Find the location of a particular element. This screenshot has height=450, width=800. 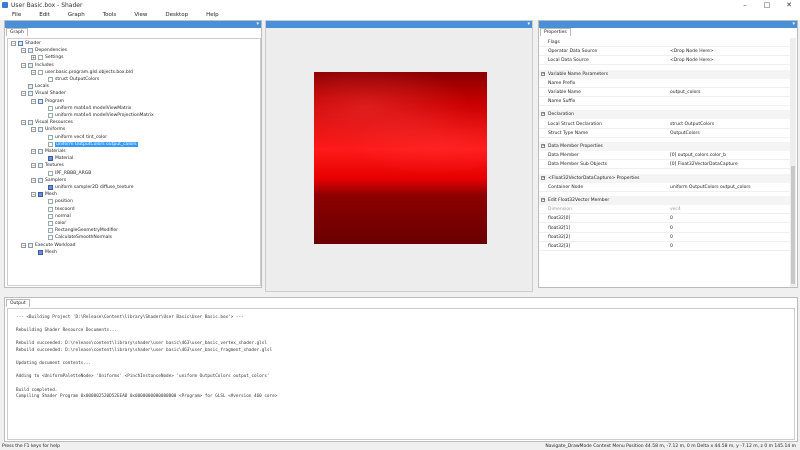

tree-node: − Dependencies is located at coordinates (44, 50).